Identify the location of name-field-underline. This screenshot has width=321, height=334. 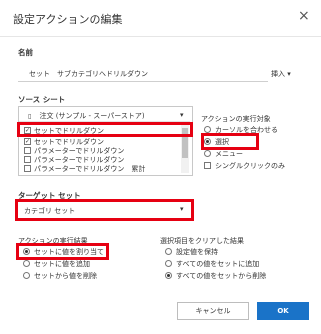
(143, 81).